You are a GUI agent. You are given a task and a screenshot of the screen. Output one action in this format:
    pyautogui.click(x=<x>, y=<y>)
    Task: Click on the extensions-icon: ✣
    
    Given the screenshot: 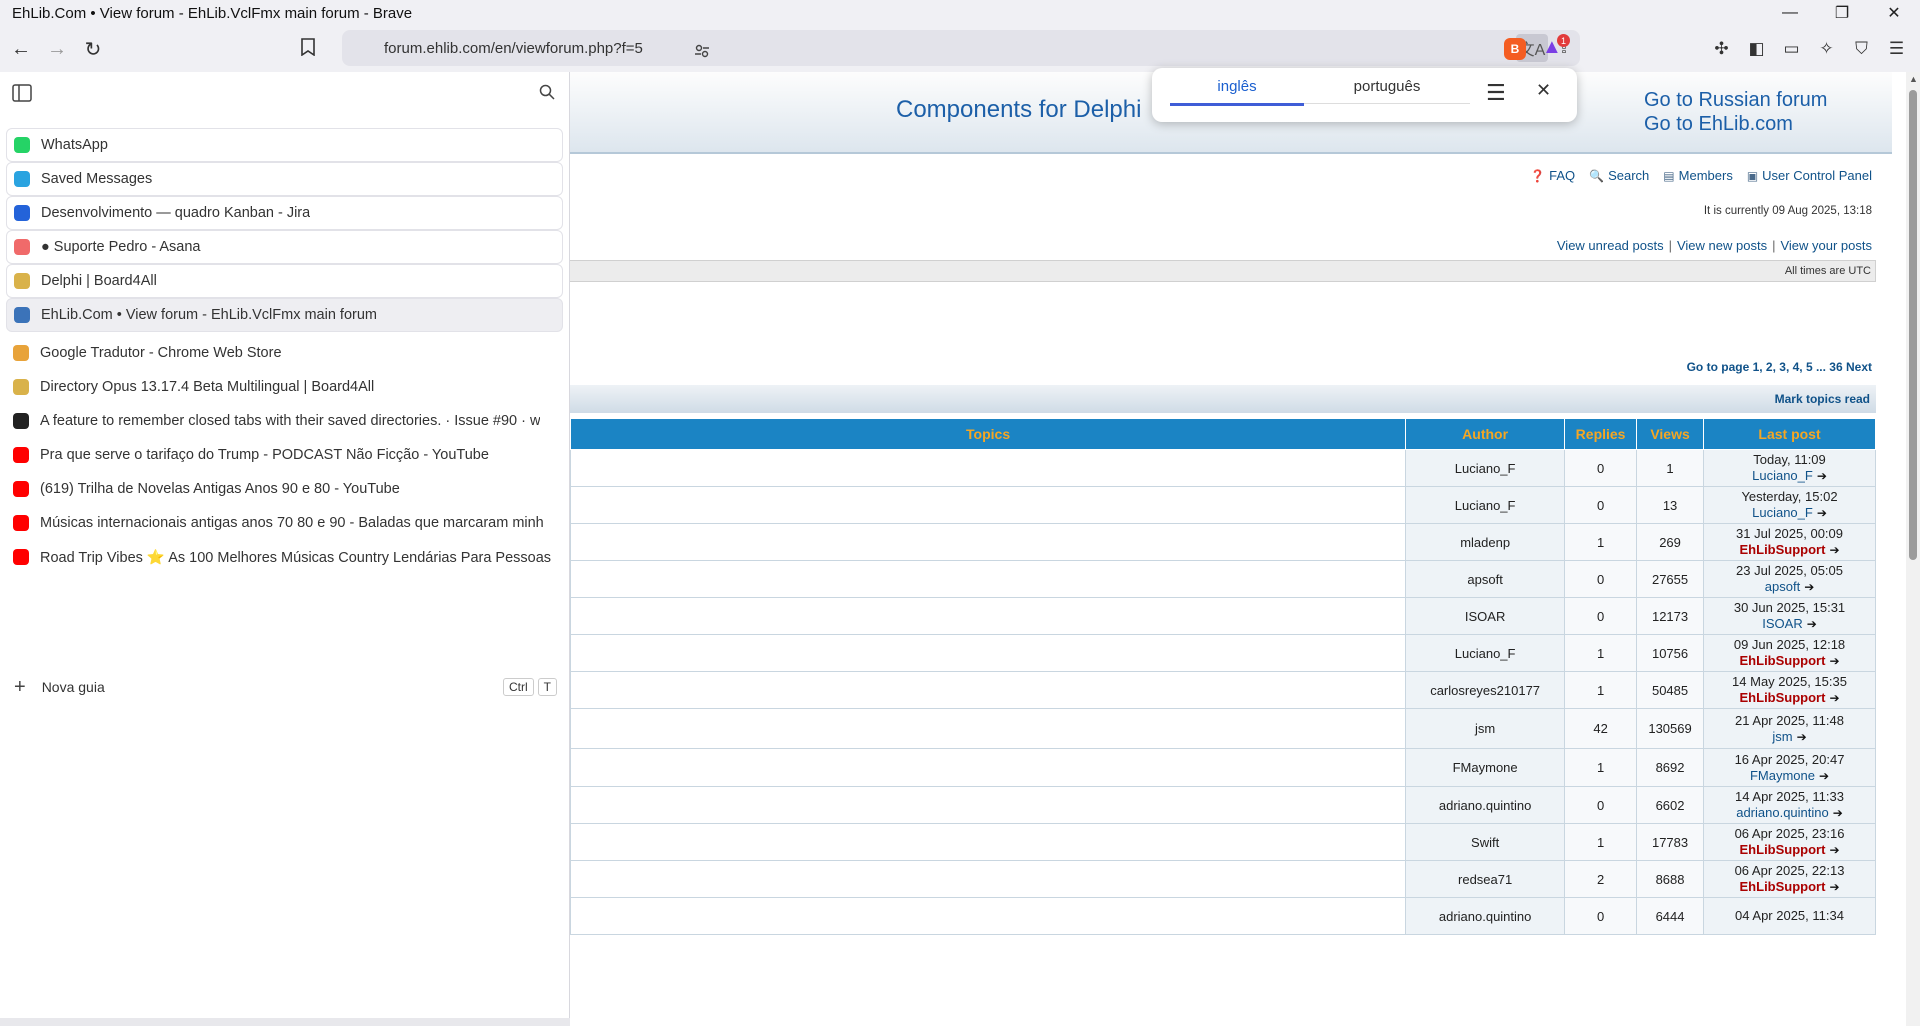 What is the action you would take?
    pyautogui.click(x=1721, y=49)
    